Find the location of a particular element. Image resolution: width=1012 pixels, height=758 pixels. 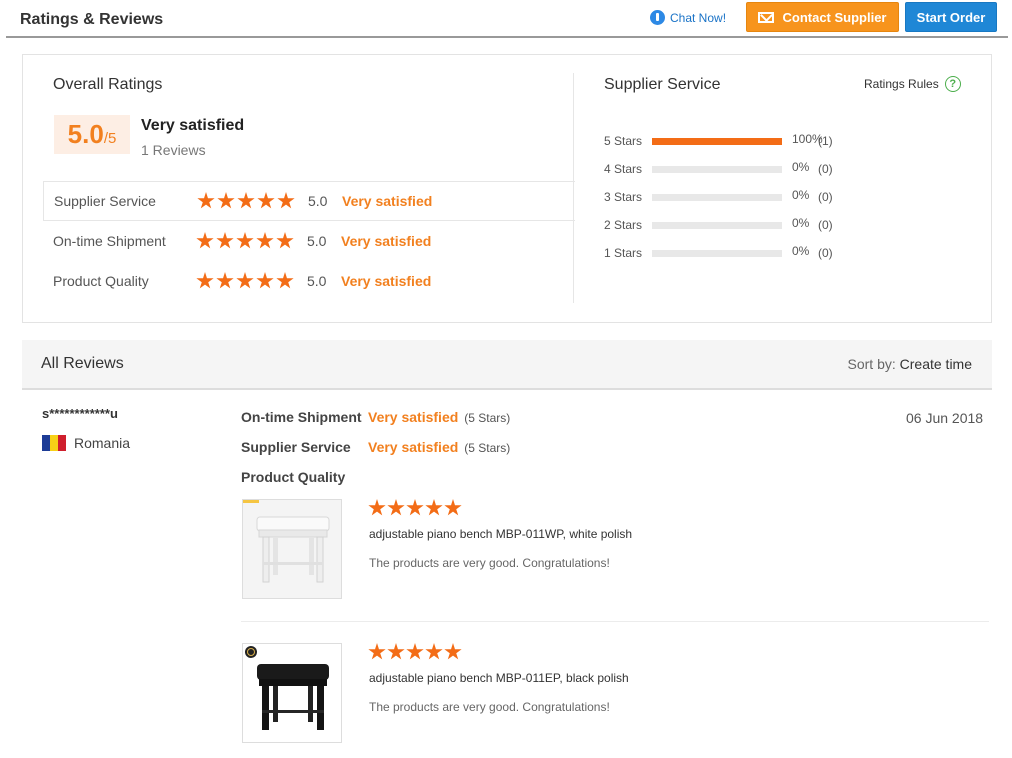

rating-row-product-quality: Product Quality 5.0 Very satisfied is located at coordinates (309, 281).